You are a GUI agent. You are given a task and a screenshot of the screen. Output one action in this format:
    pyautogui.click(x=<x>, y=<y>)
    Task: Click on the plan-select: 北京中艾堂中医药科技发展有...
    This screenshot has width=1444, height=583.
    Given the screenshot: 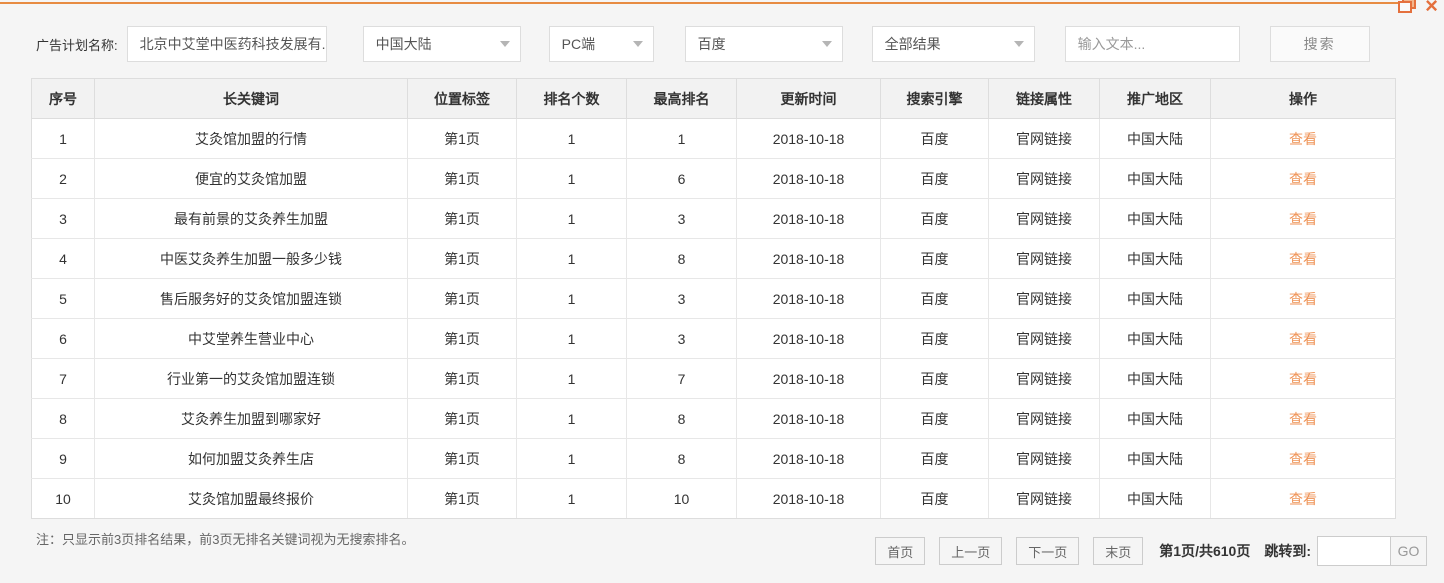 What is the action you would take?
    pyautogui.click(x=226, y=44)
    